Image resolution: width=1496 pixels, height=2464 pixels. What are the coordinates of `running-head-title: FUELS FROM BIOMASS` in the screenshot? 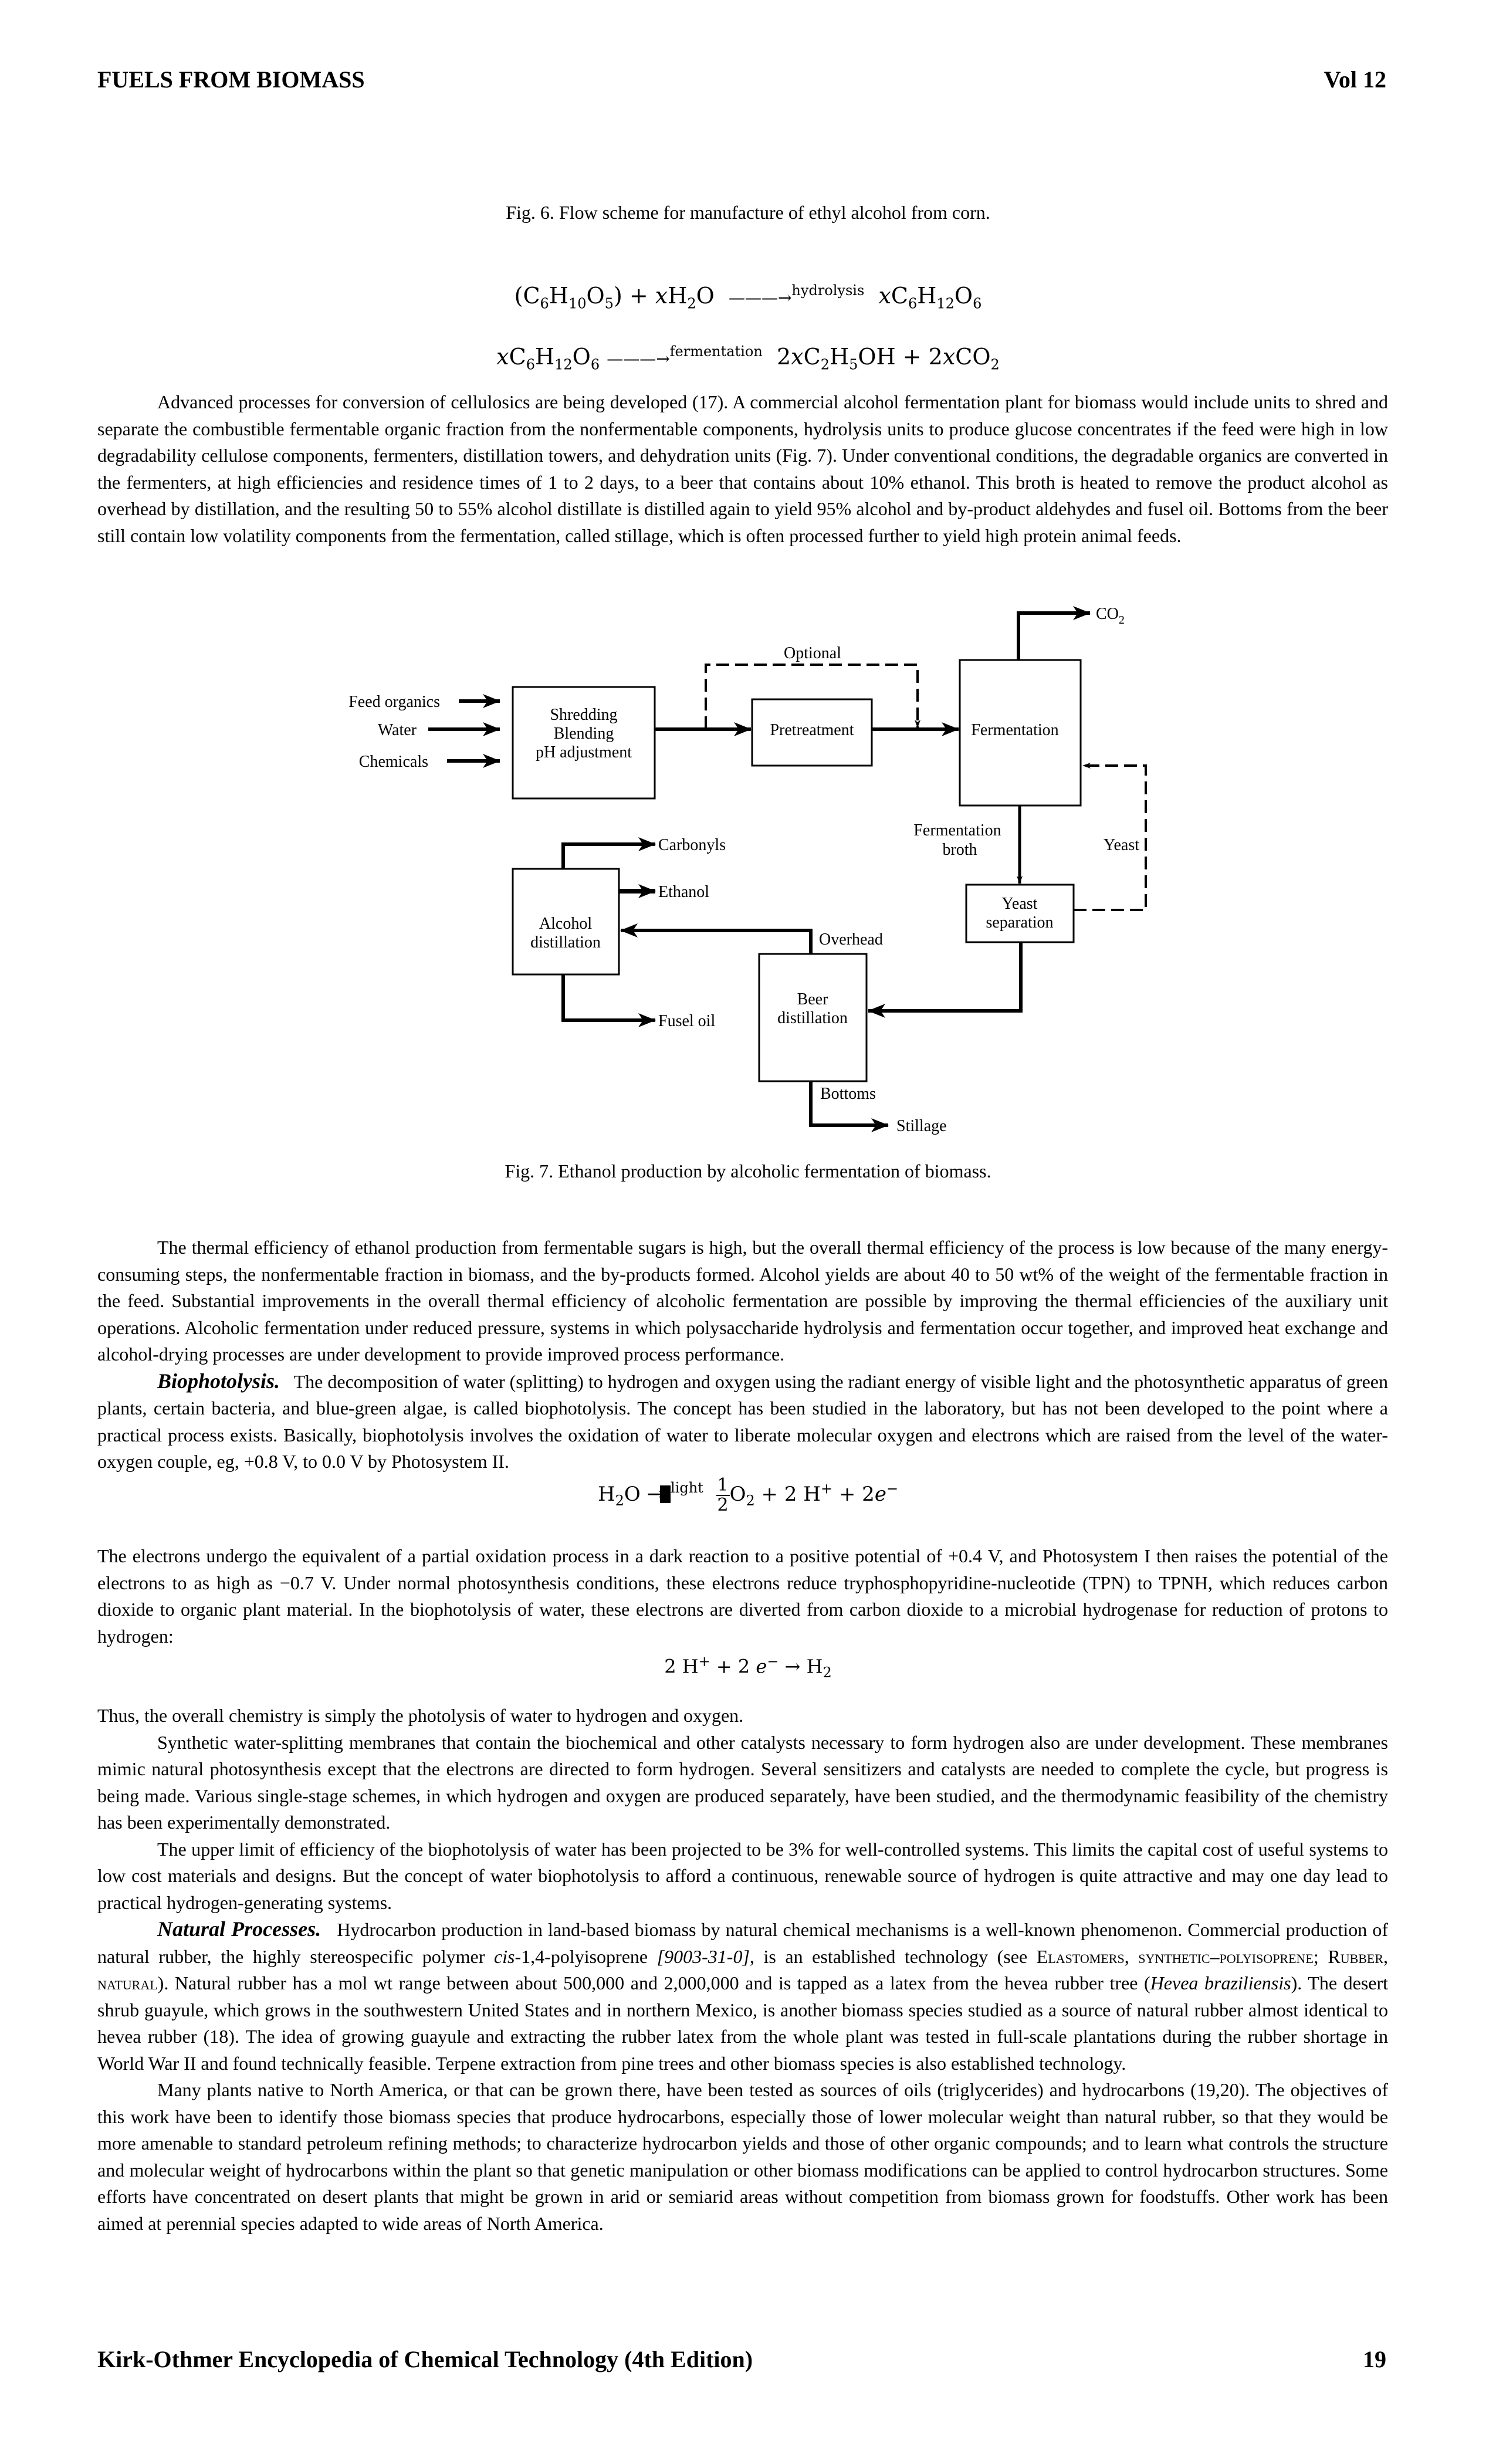 It's located at (231, 79).